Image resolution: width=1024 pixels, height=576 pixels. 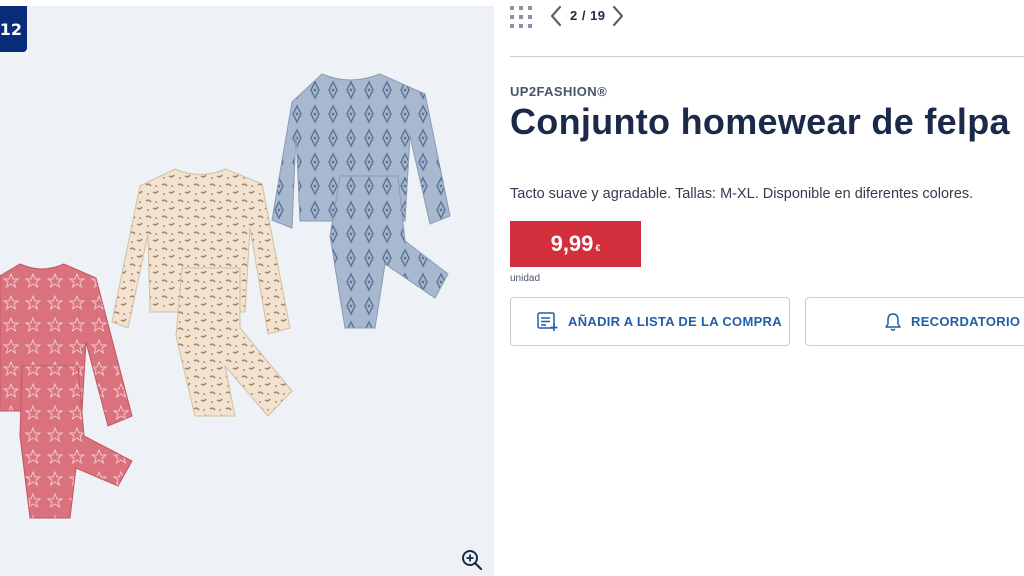 I want to click on grid-icon, so click(x=521, y=17).